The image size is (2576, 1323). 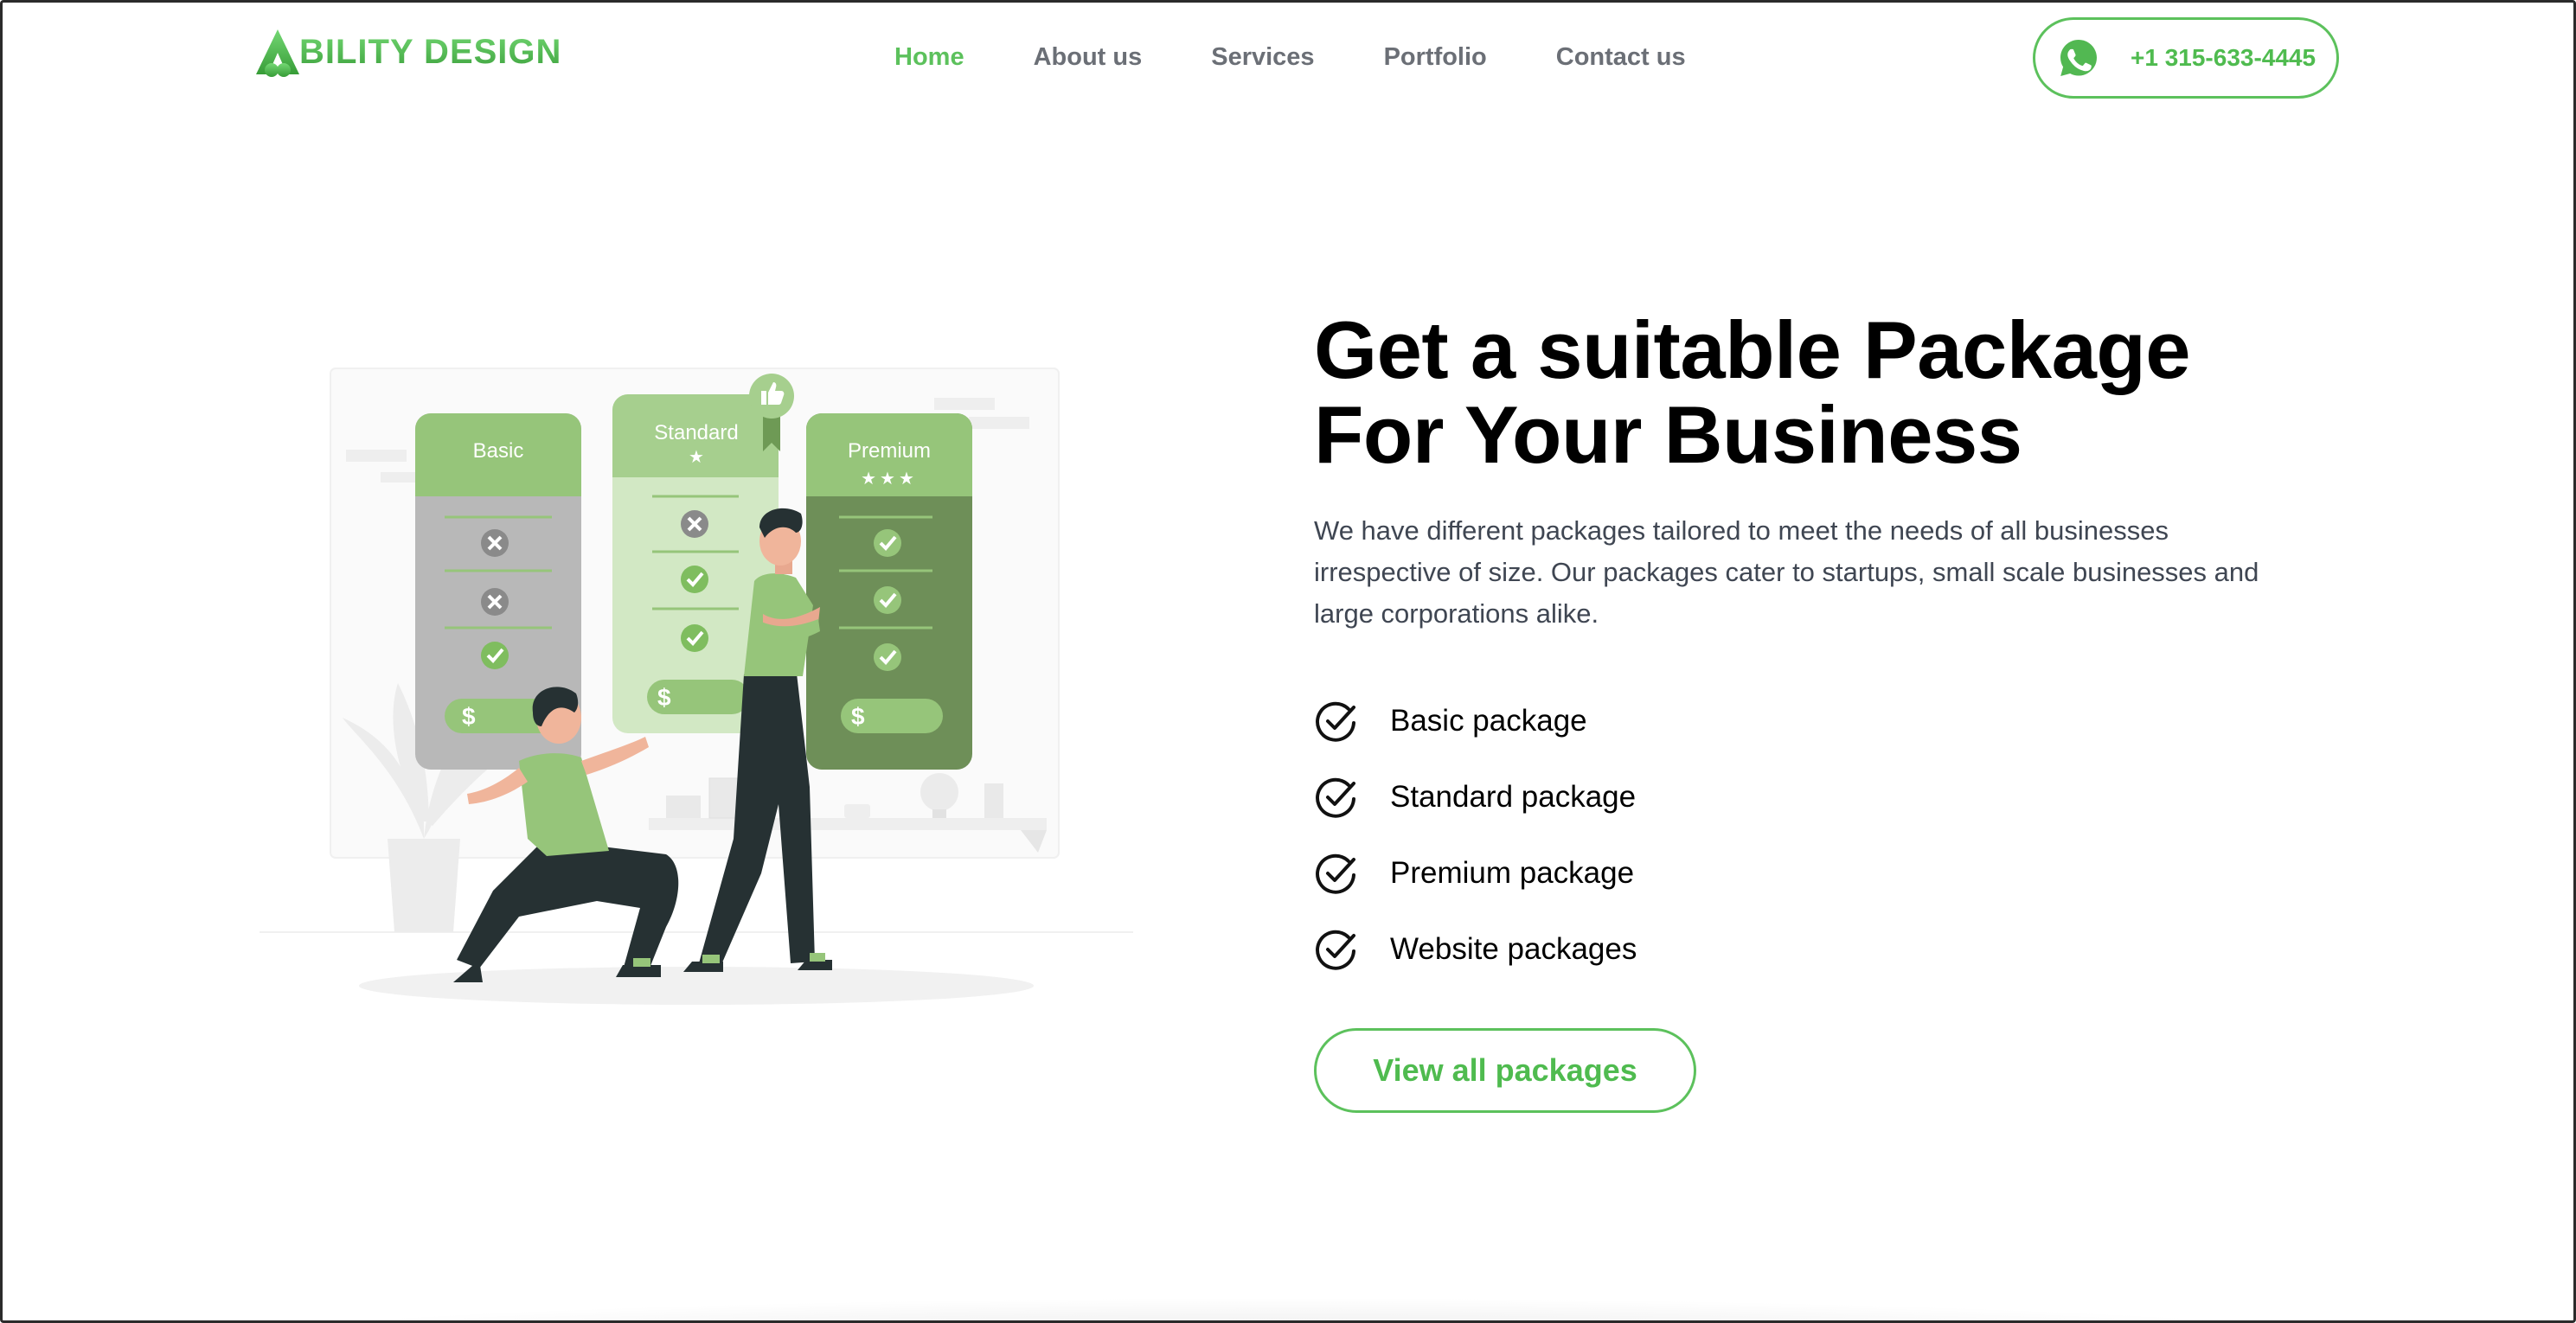 I want to click on phone-button: +1 315-633-4445, so click(x=2186, y=58).